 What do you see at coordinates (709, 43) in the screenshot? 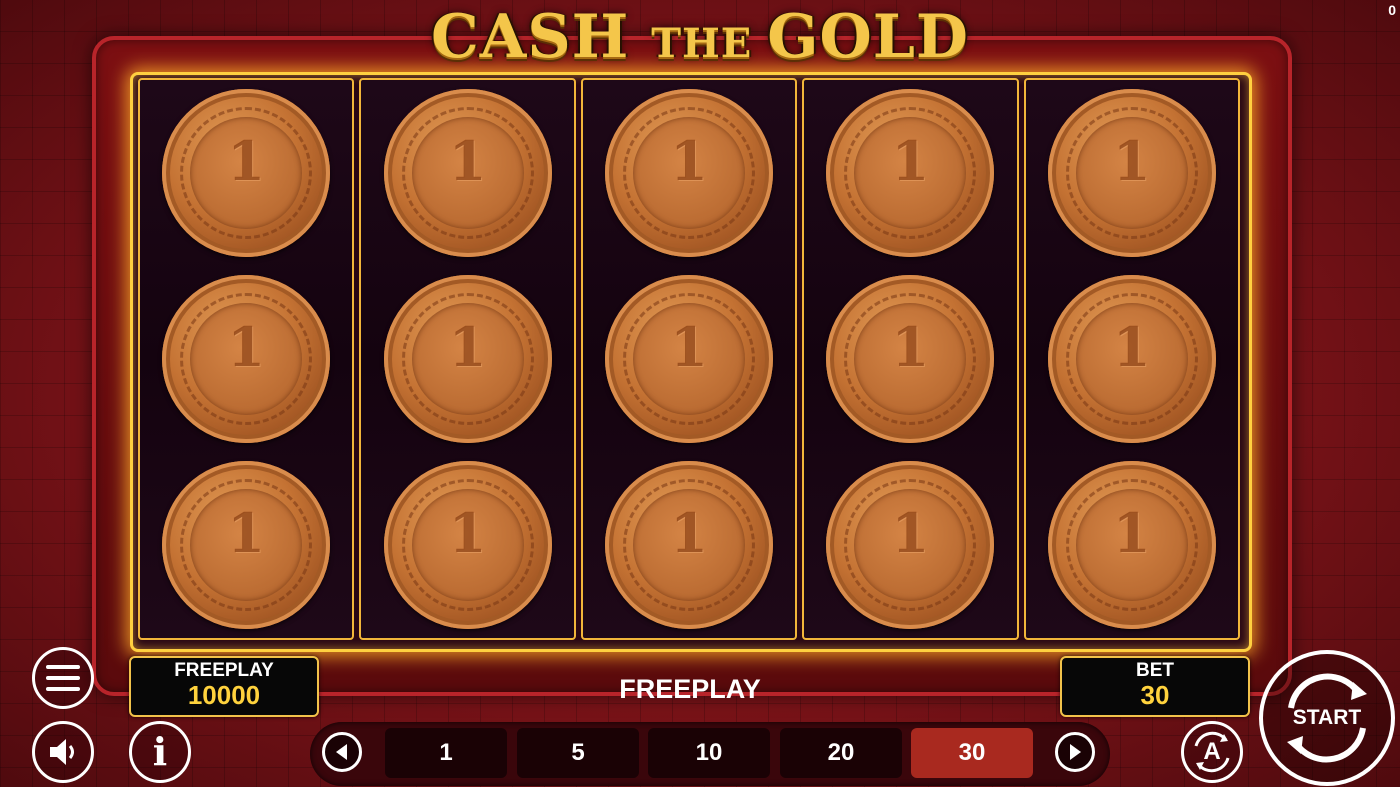
I see `title-word-2: THE` at bounding box center [709, 43].